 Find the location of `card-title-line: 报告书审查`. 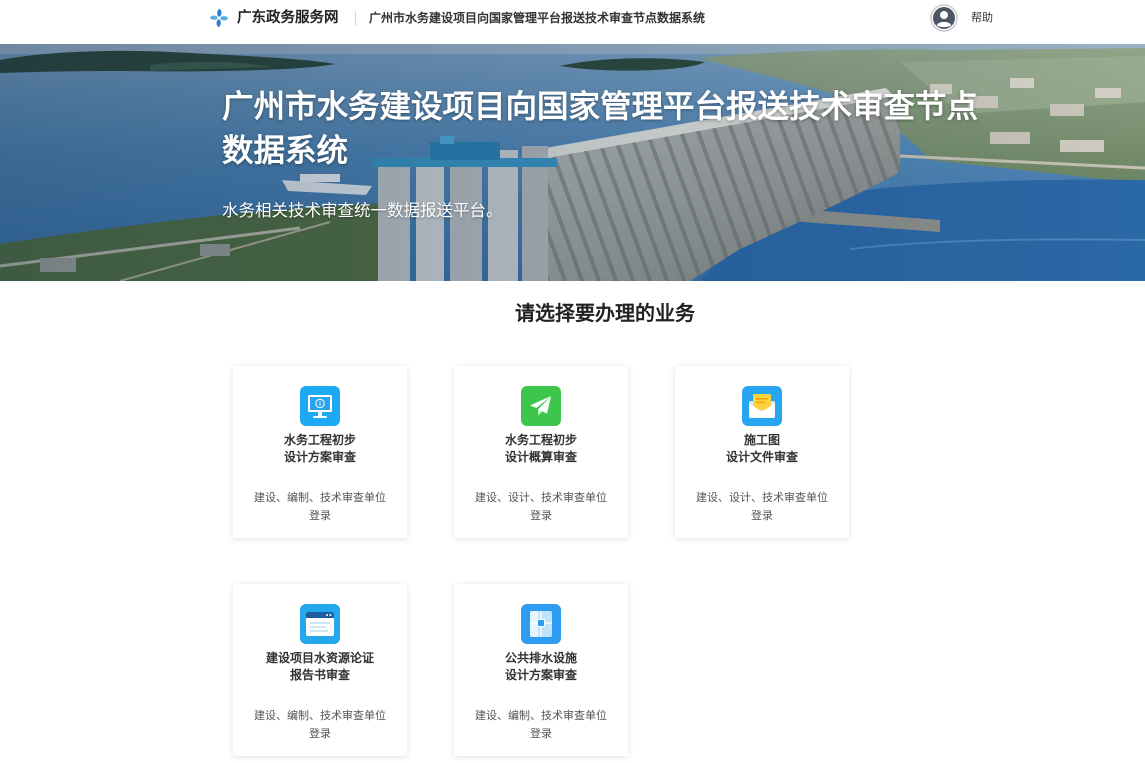

card-title-line: 报告书审查 is located at coordinates (319, 675).